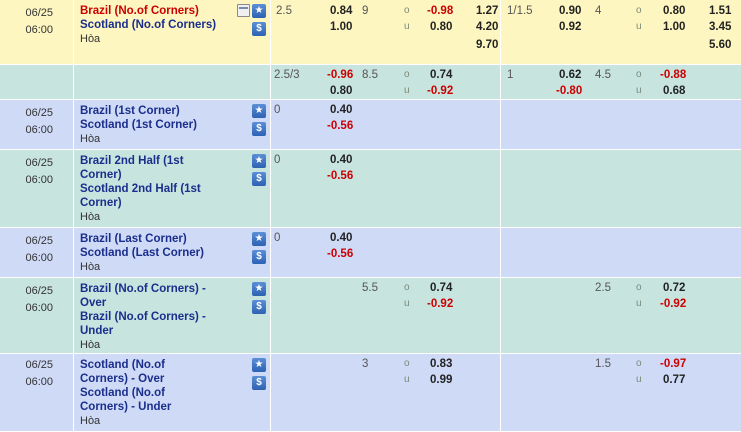  I want to click on away-team: Scotland (No.of Corners) - Under, so click(135, 400).